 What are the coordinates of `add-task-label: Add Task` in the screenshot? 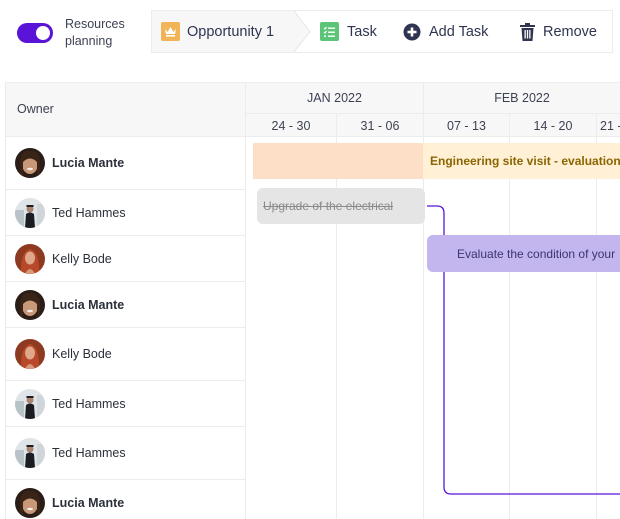 It's located at (459, 31).